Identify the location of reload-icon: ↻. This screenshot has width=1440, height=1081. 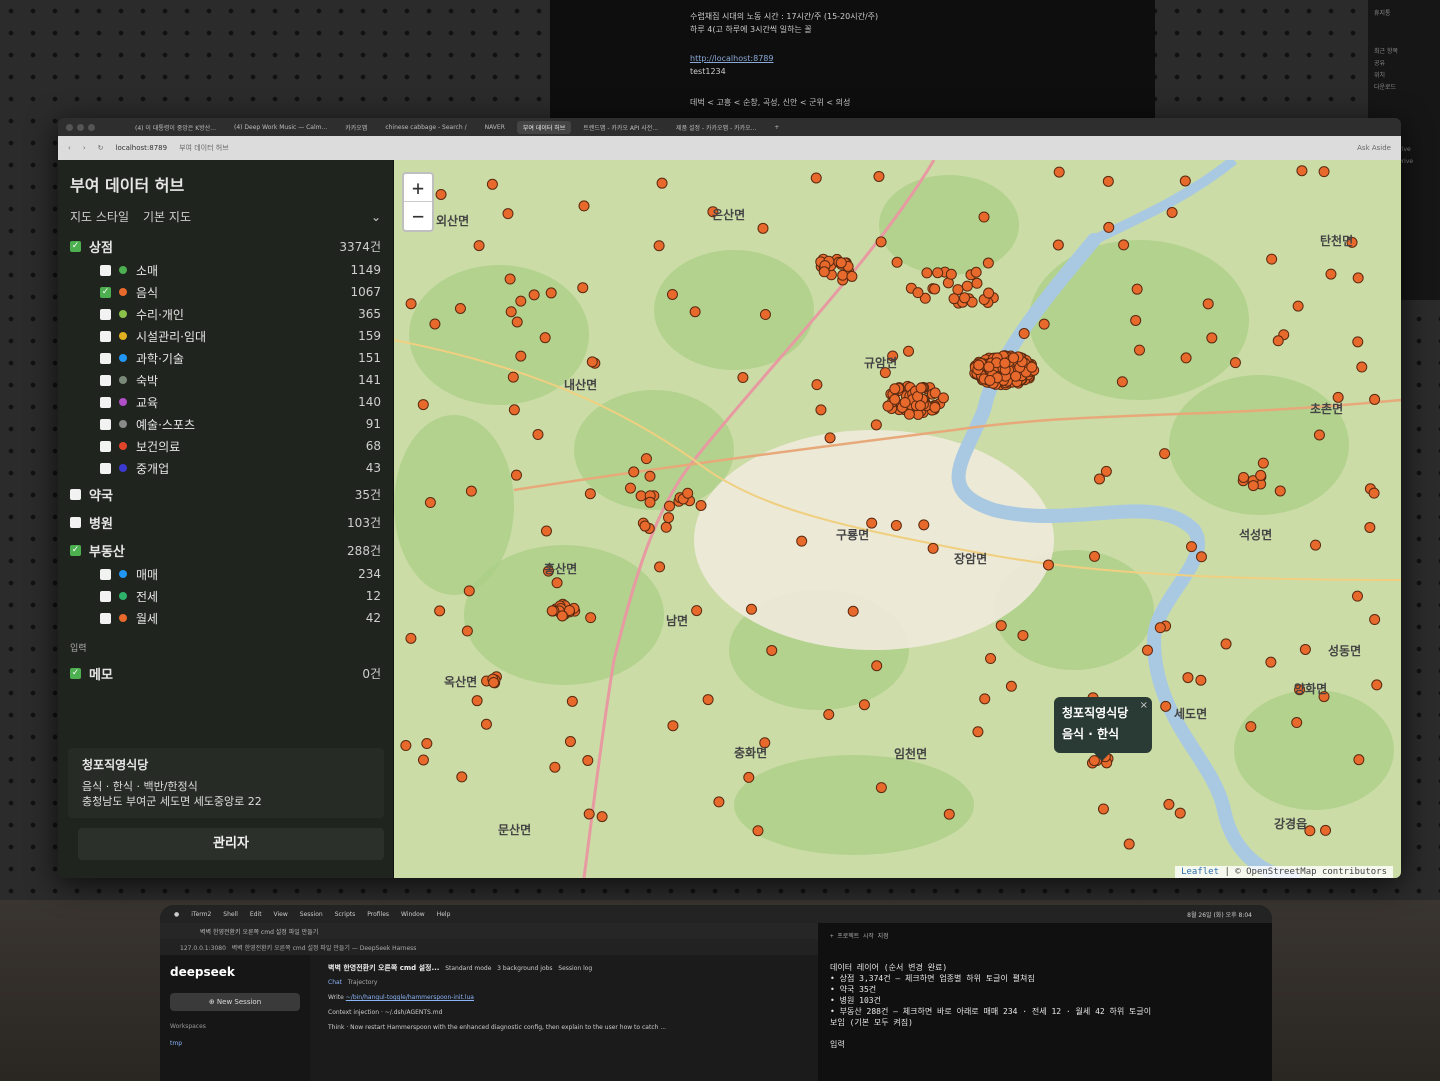
(101, 148).